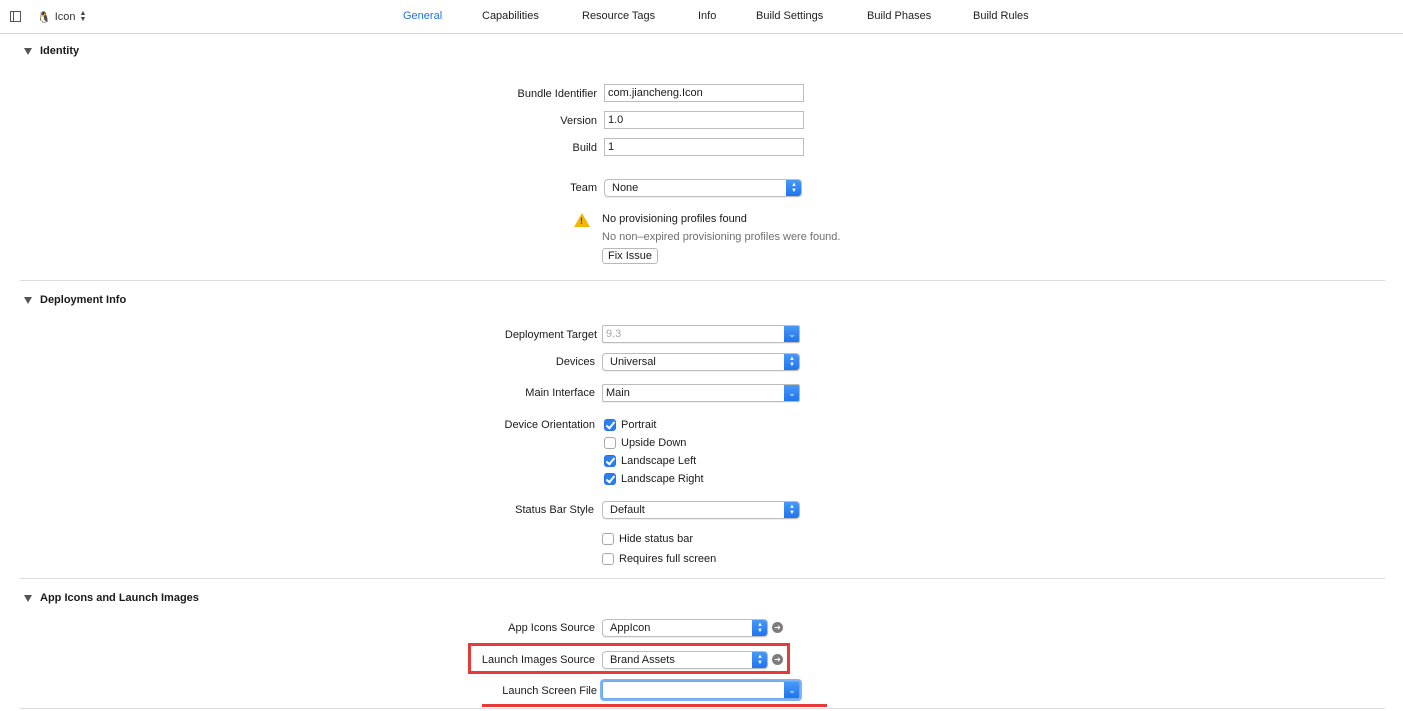 The image size is (1403, 711). Describe the element at coordinates (704, 147) in the screenshot. I see `build-field: 1` at that location.